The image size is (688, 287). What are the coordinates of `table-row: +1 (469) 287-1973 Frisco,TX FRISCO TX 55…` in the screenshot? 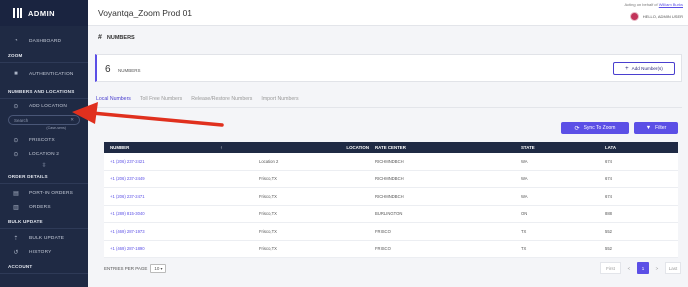 It's located at (391, 232).